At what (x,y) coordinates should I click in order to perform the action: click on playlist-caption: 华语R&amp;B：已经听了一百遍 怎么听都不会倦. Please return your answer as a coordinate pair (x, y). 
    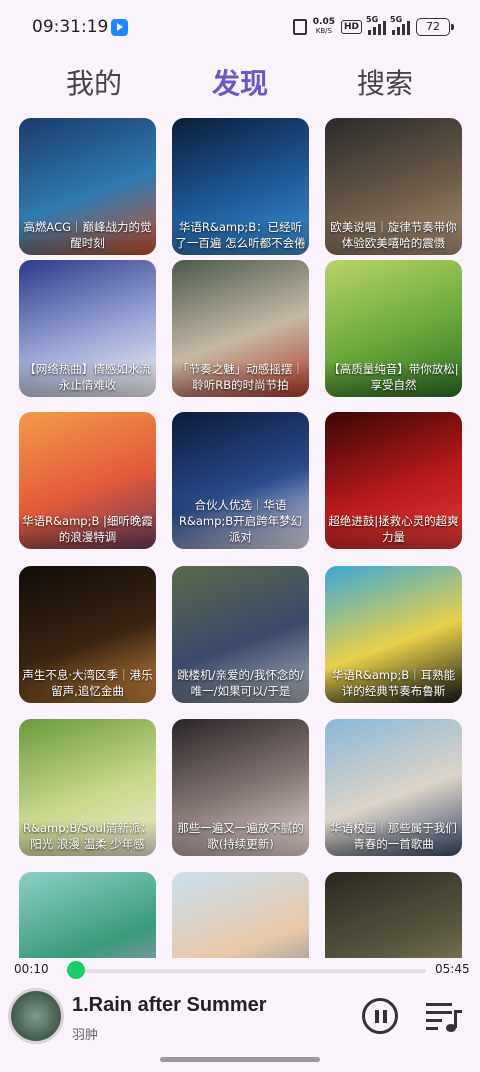
    Looking at the image, I should click on (240, 237).